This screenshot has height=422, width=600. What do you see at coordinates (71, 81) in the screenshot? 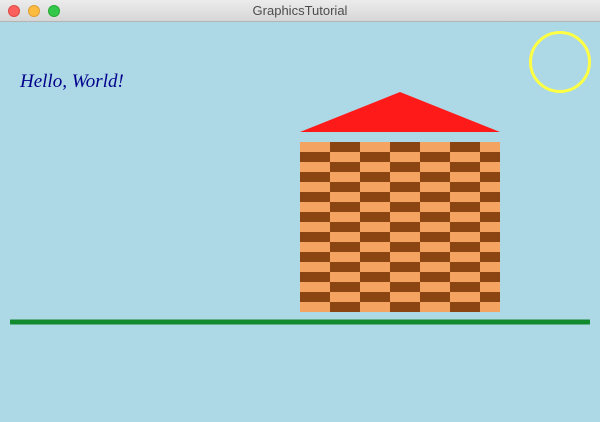
I see `greeting-text: Hello, World!` at bounding box center [71, 81].